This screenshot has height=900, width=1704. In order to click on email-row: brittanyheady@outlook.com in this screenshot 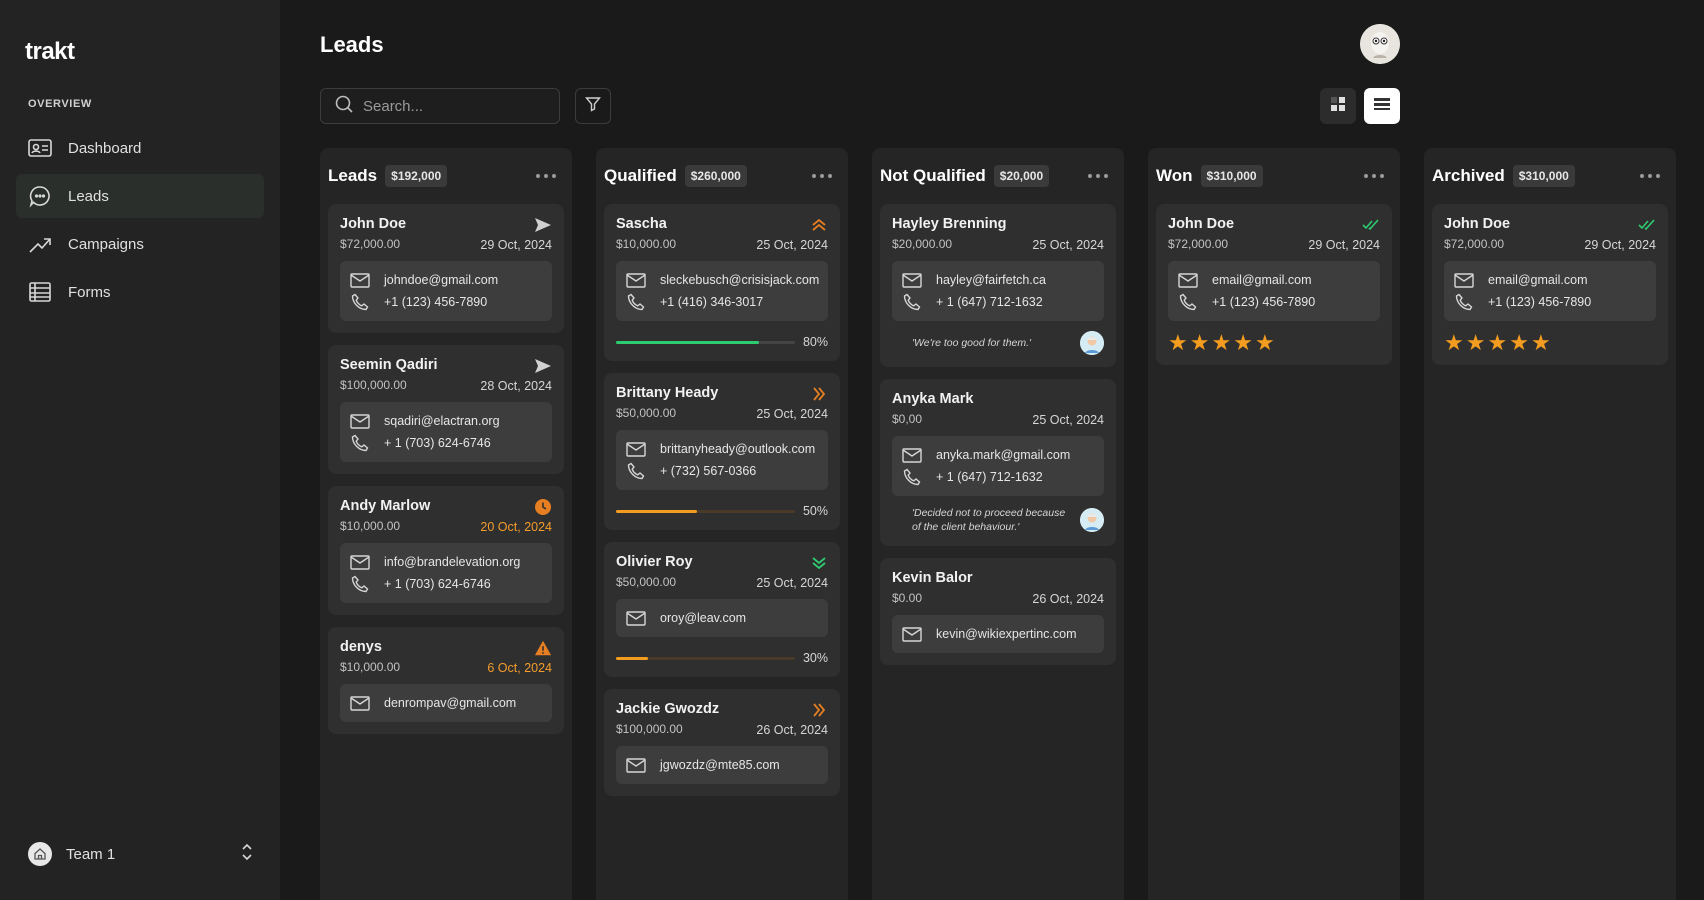, I will do `click(722, 449)`.